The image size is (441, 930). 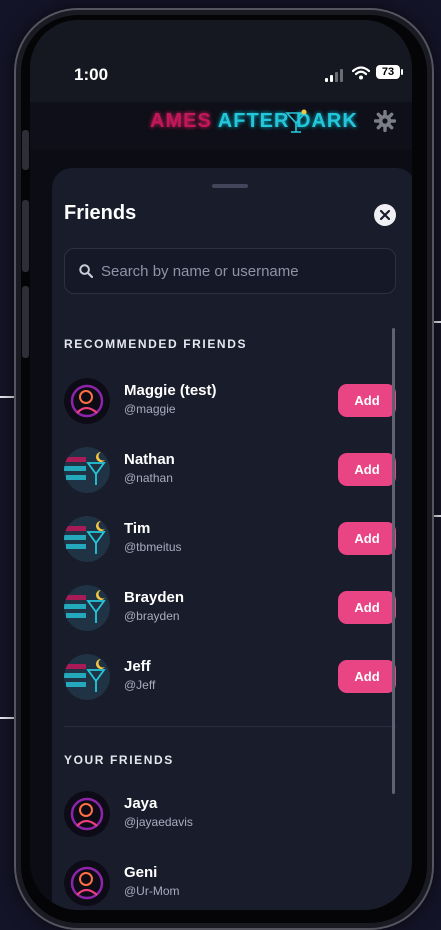 What do you see at coordinates (230, 608) in the screenshot?
I see `list-item: Brayden @brayden Add` at bounding box center [230, 608].